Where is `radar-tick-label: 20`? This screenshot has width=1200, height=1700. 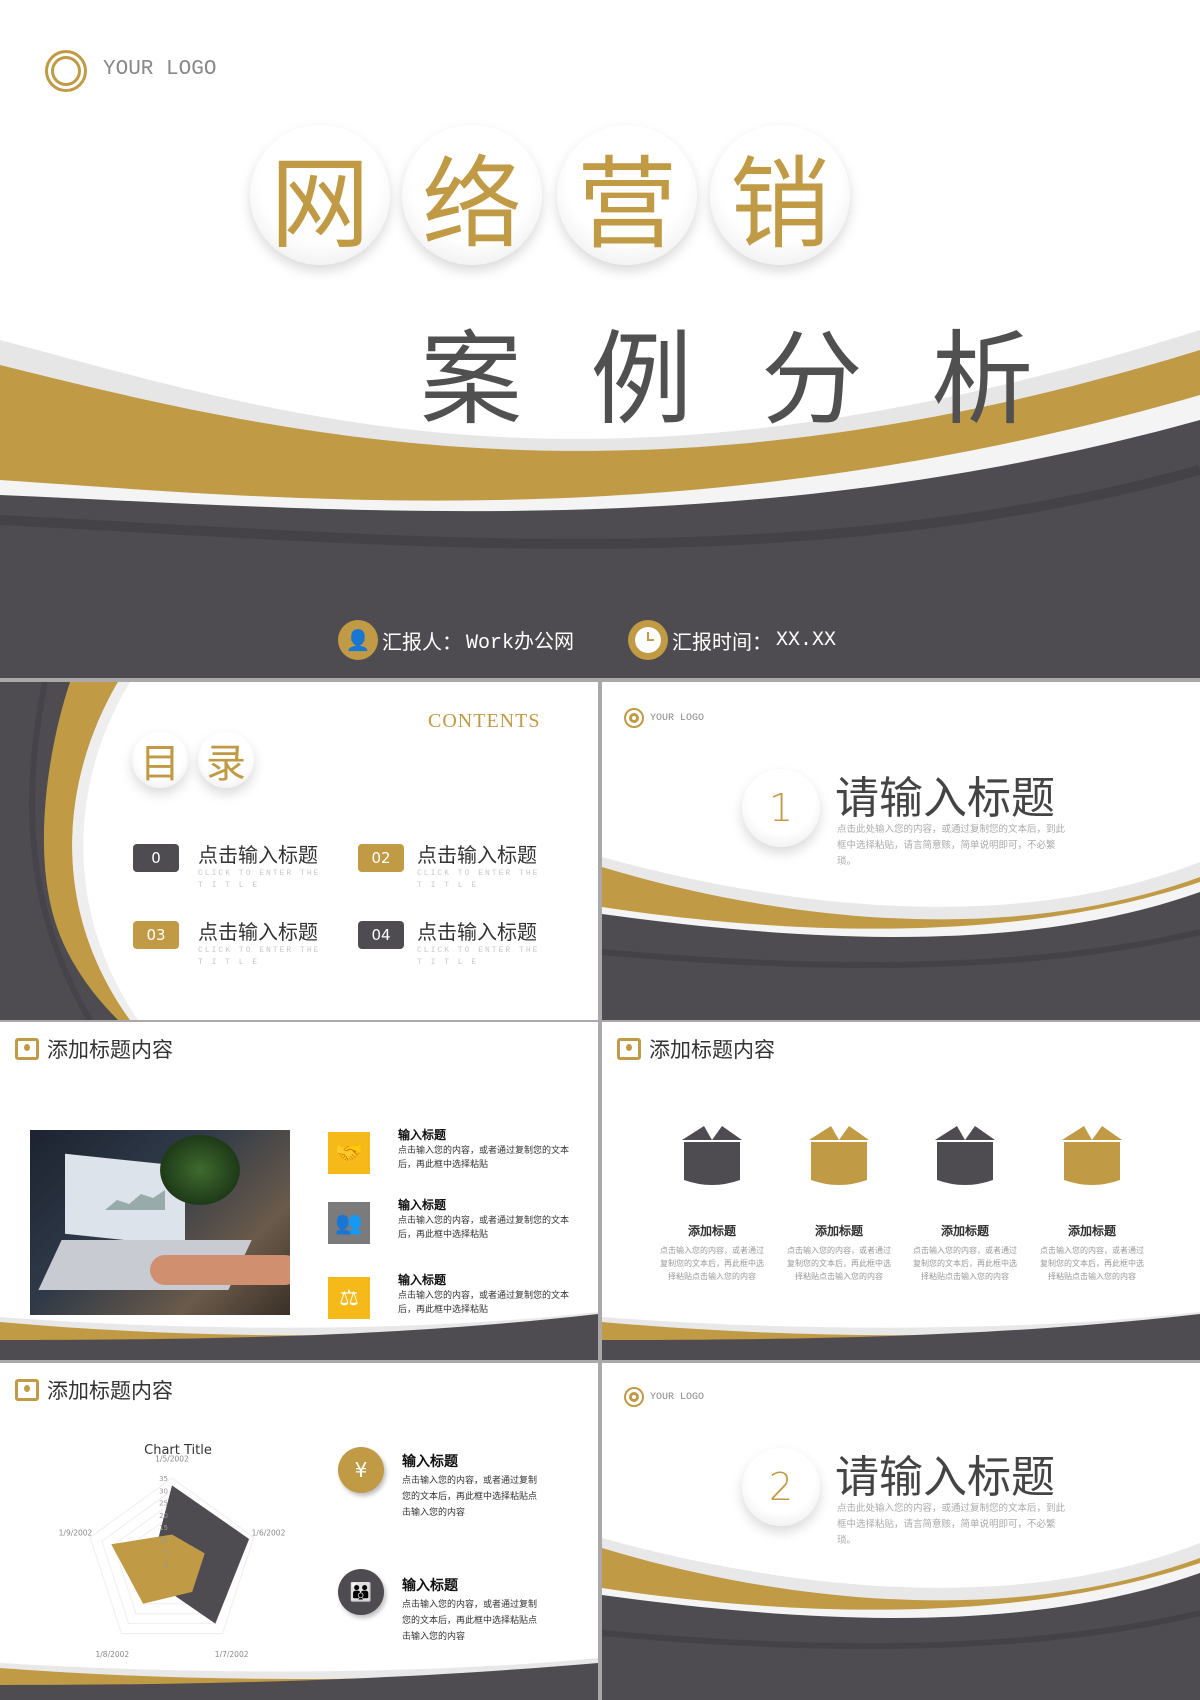 radar-tick-label: 20 is located at coordinates (163, 1516).